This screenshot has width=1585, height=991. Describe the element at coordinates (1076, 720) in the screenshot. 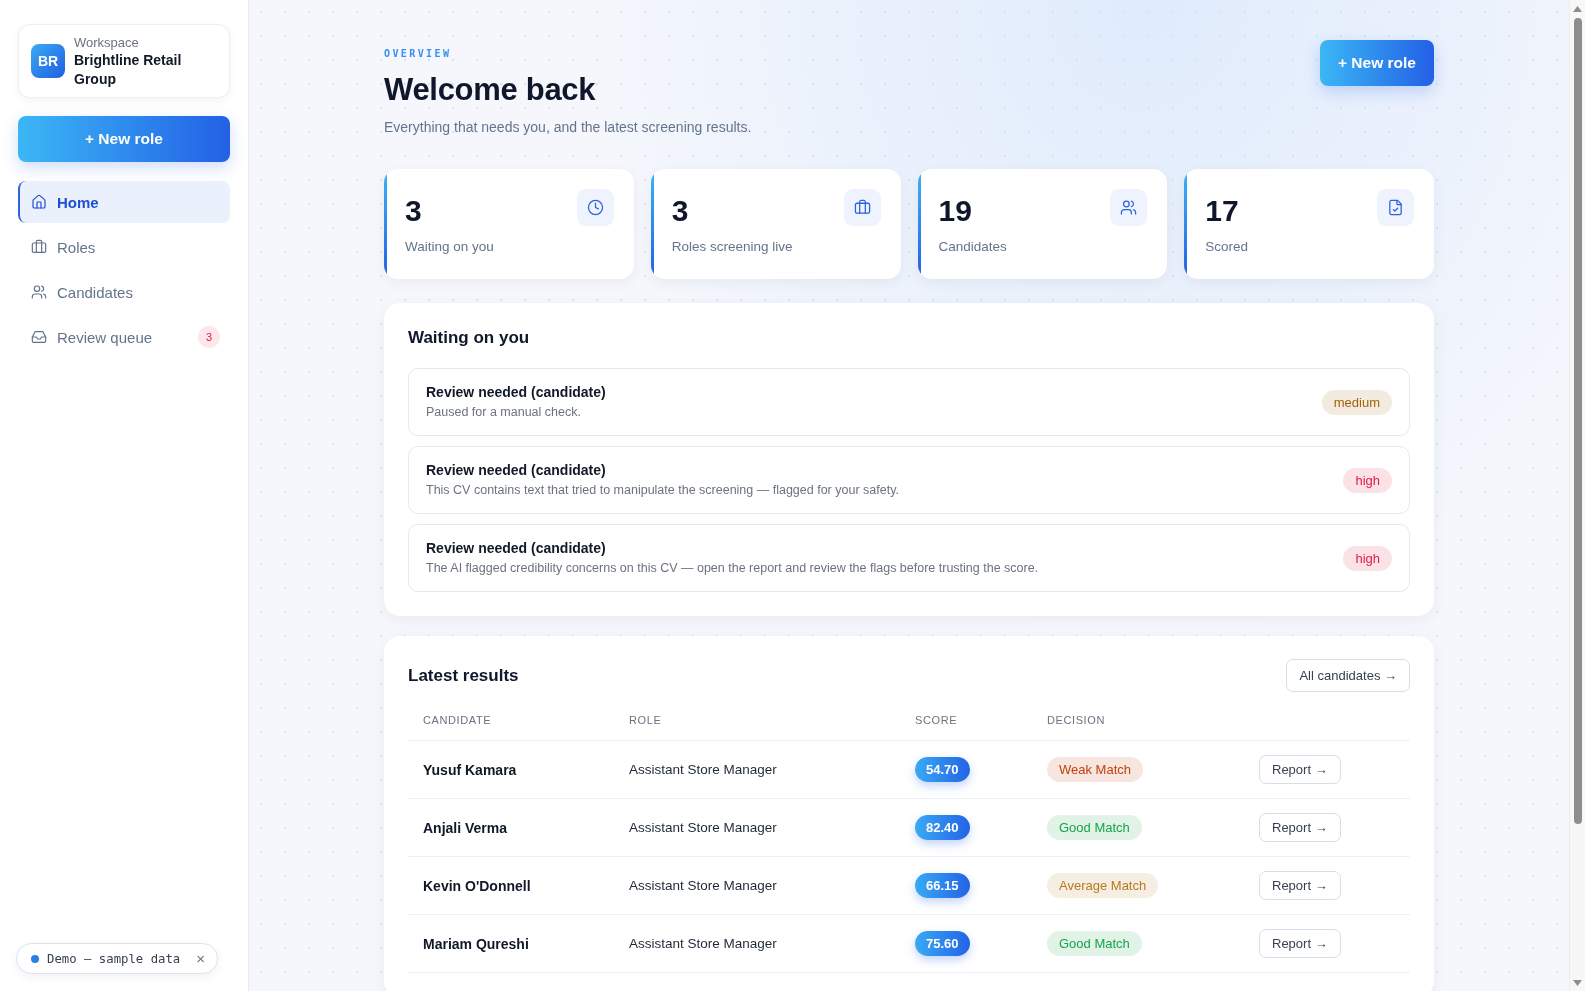

I see `column-header: DECISION` at that location.